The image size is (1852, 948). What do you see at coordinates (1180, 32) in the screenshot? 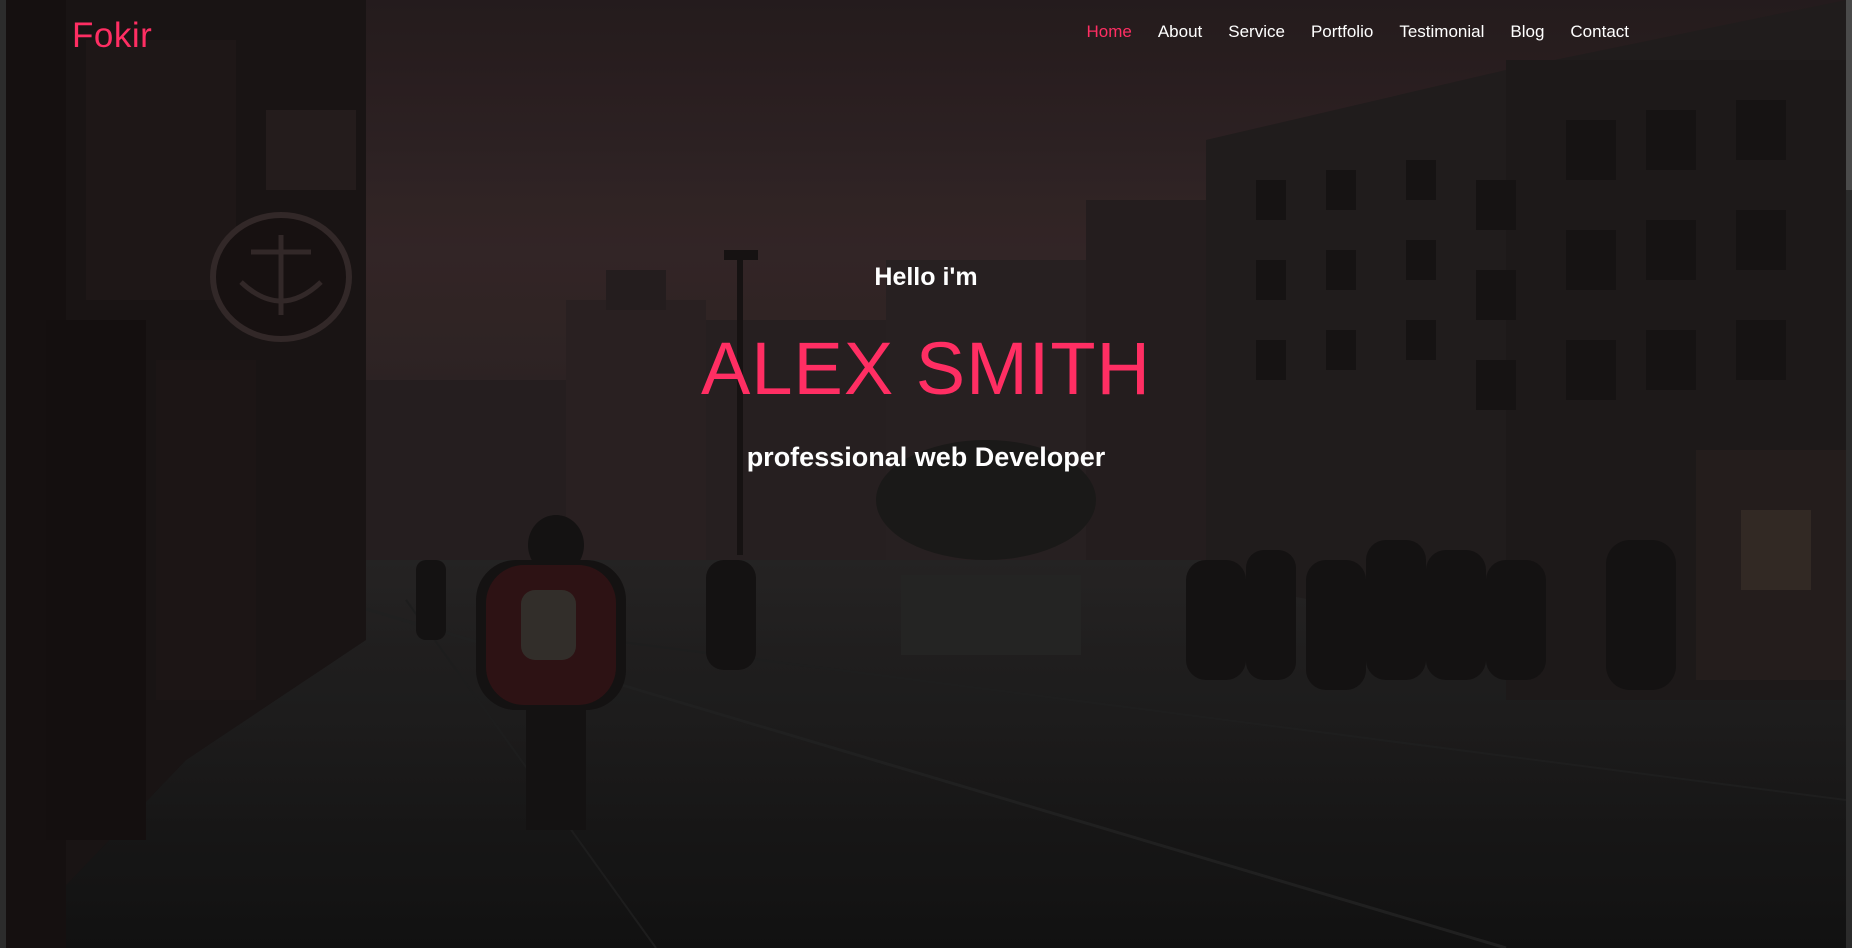
I see `nav-item-about: About` at bounding box center [1180, 32].